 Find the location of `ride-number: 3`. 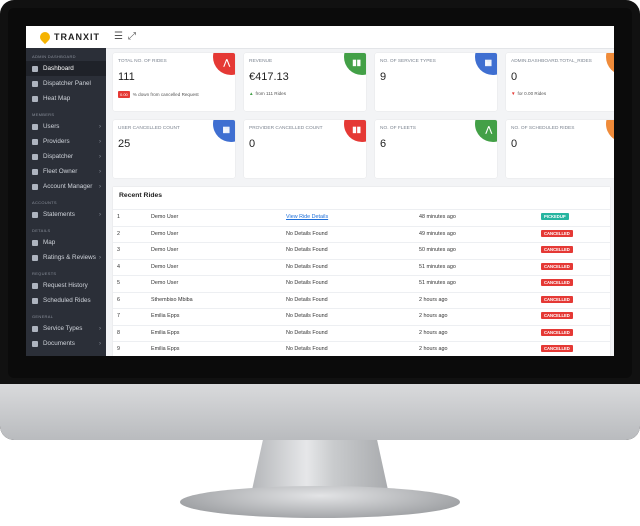

ride-number: 3 is located at coordinates (118, 250).